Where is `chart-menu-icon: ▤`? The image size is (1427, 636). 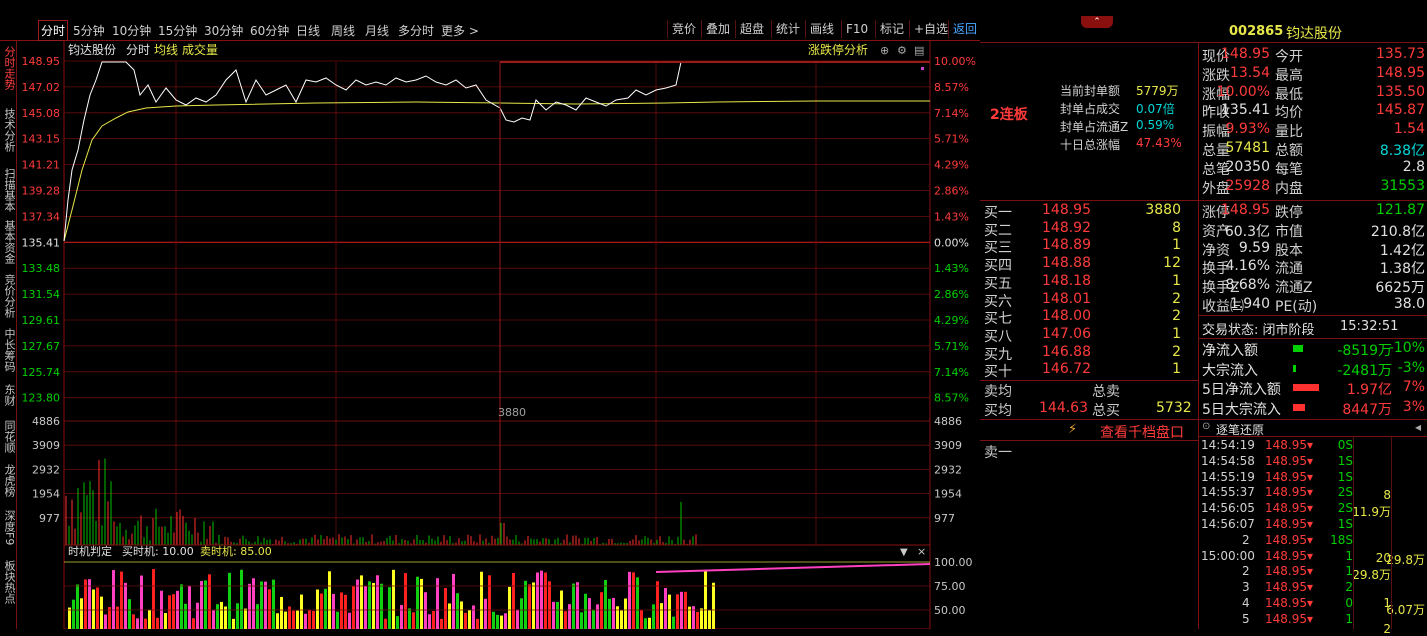
chart-menu-icon: ▤ is located at coordinates (919, 50).